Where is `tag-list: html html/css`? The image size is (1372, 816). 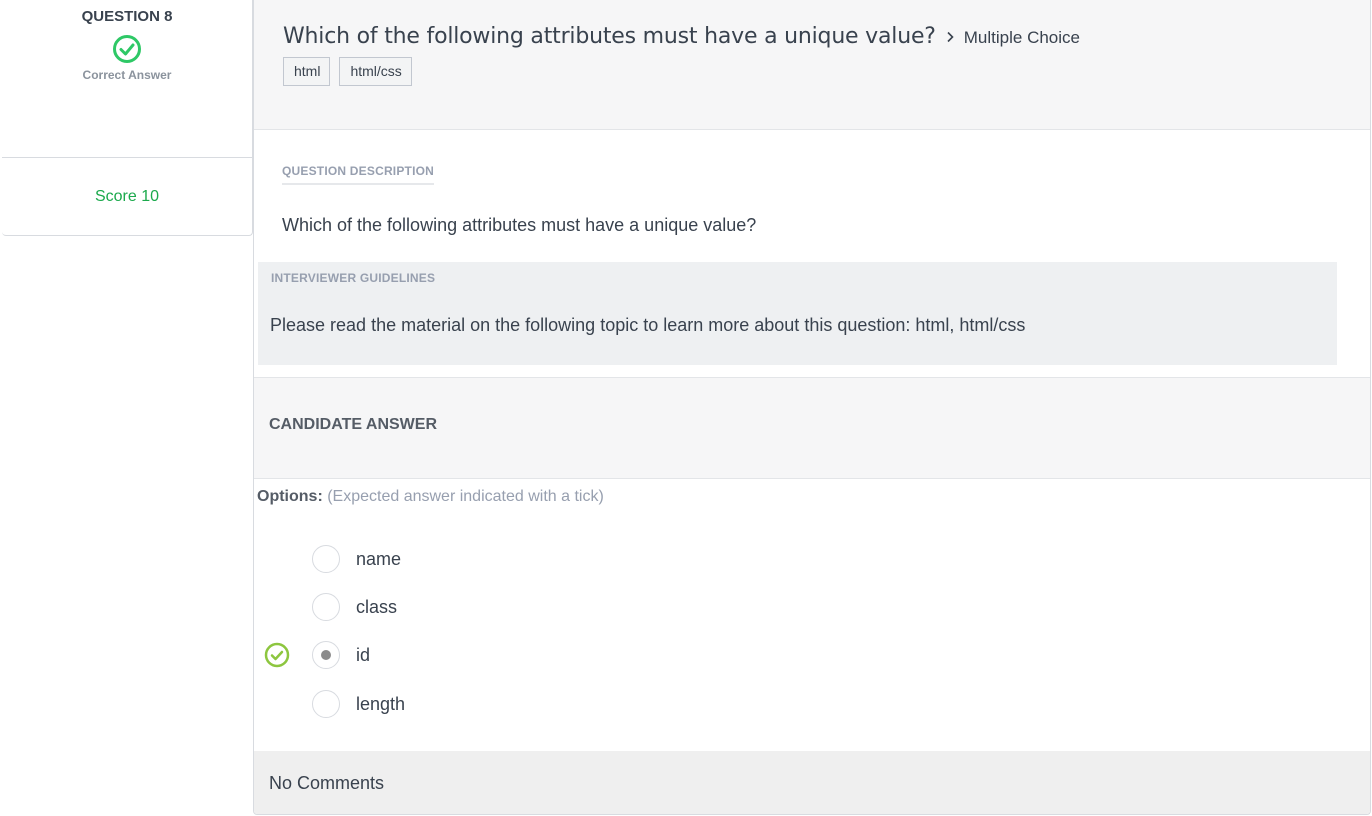
tag-list: html html/css is located at coordinates (826, 71).